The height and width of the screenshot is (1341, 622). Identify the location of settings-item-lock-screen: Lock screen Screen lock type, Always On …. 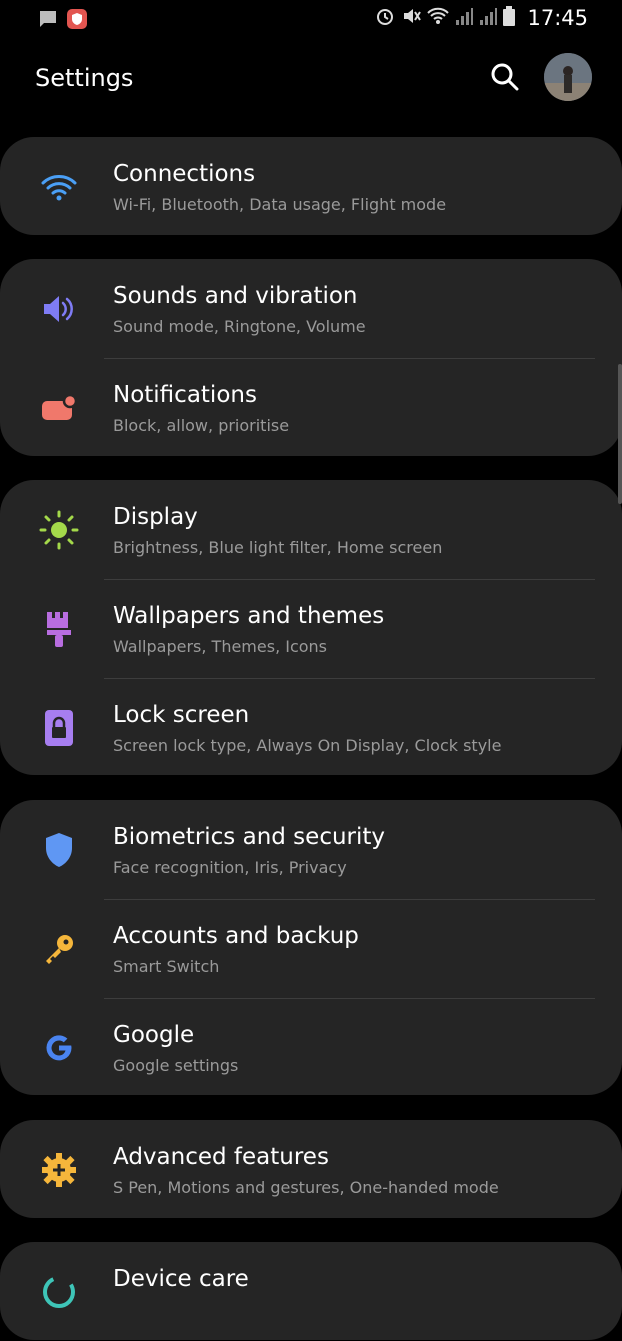
(311, 727).